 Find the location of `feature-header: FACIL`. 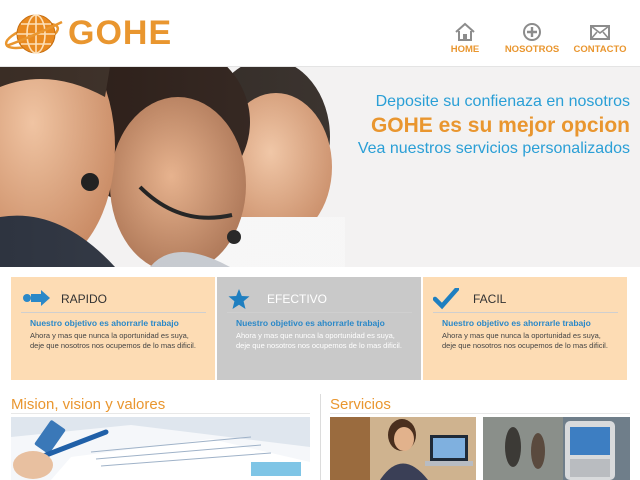

feature-header: FACIL is located at coordinates (525, 299).